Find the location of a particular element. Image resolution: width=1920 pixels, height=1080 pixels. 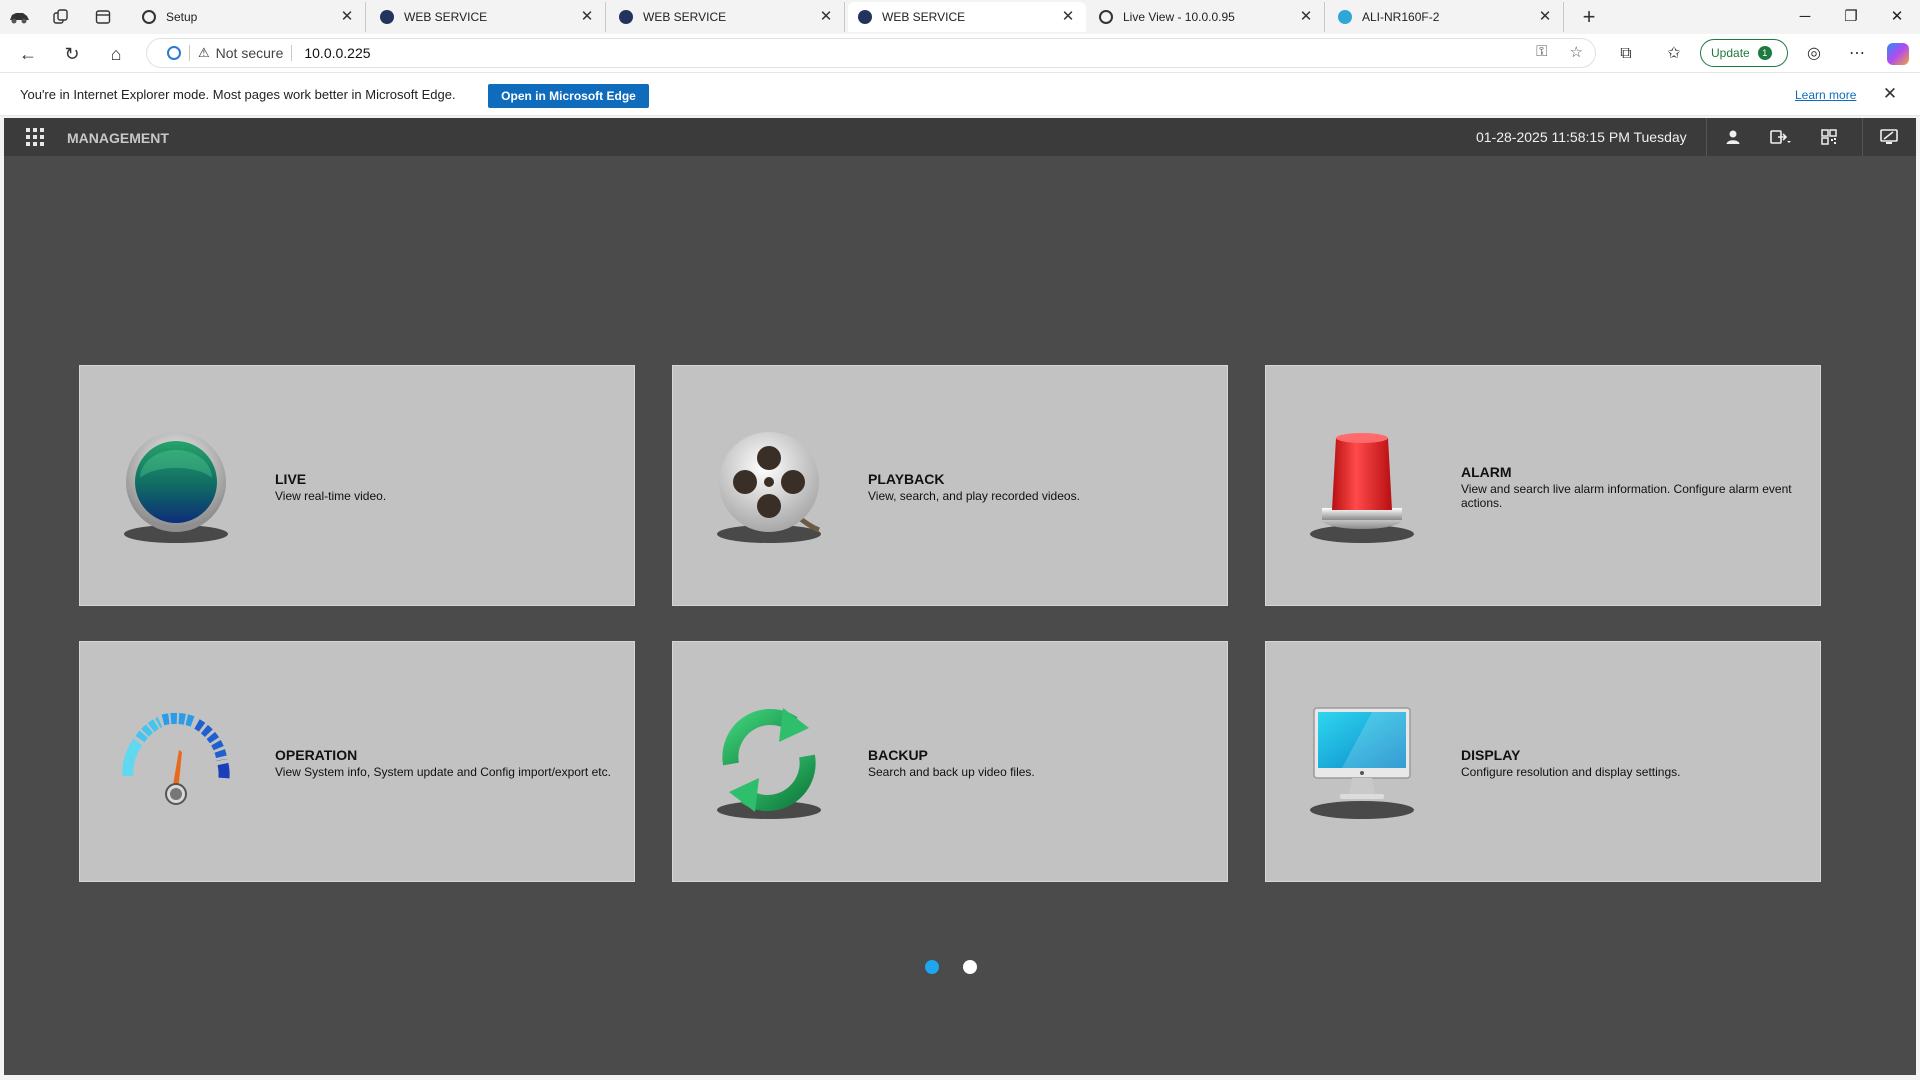

page-title: MANAGEMENT is located at coordinates (118, 138).